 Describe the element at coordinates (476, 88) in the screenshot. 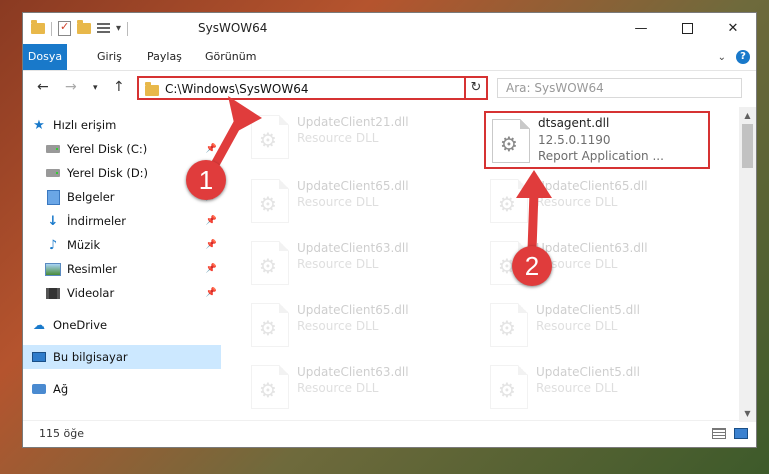

I see `refresh-button: ↻` at that location.